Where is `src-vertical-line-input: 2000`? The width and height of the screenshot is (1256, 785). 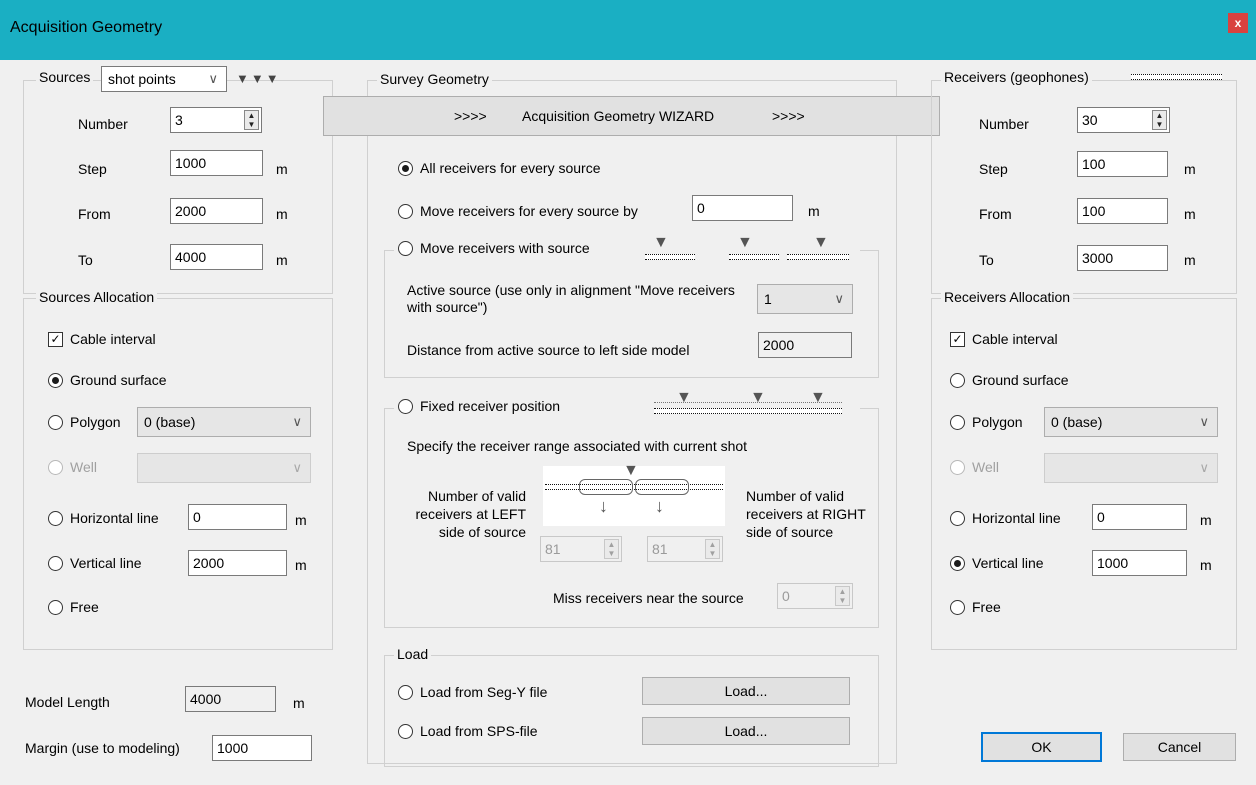
src-vertical-line-input: 2000 is located at coordinates (237, 563).